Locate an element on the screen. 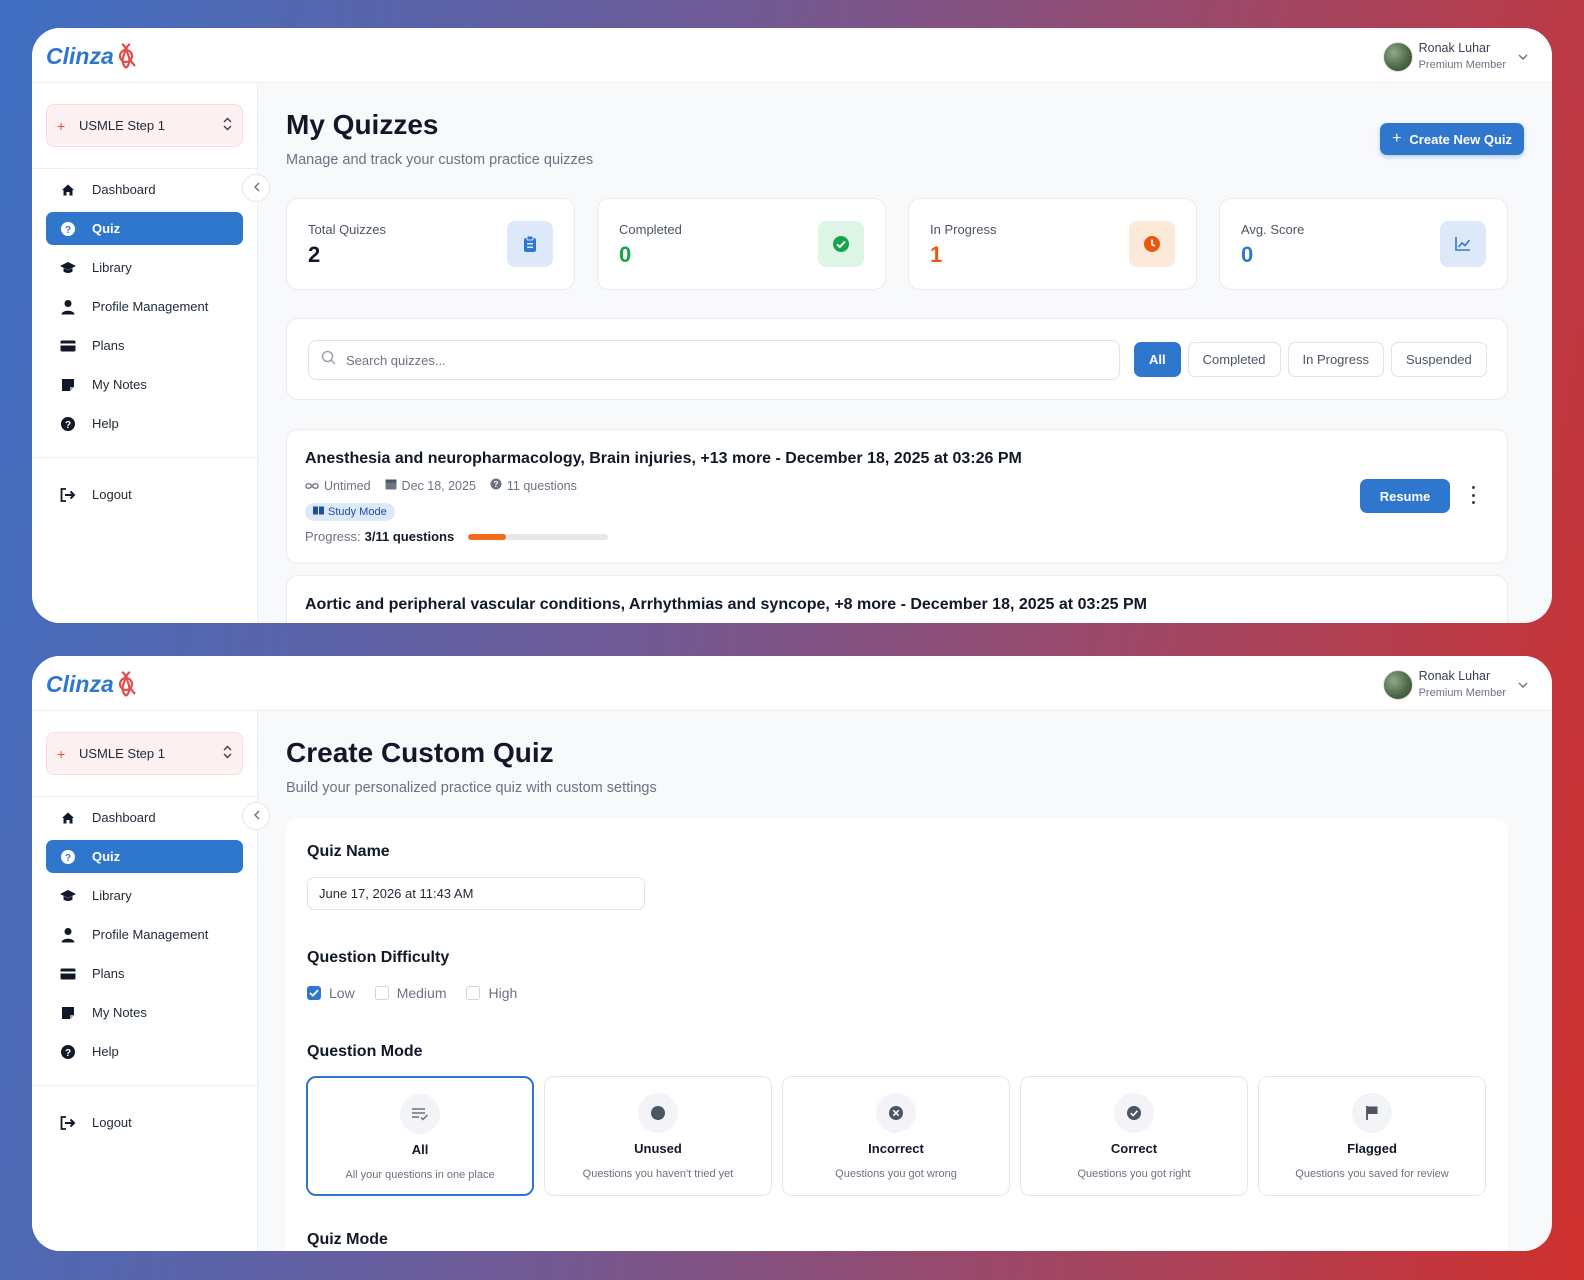 This screenshot has width=1584, height=1280. difficulty-options: Low Medium High is located at coordinates (412, 993).